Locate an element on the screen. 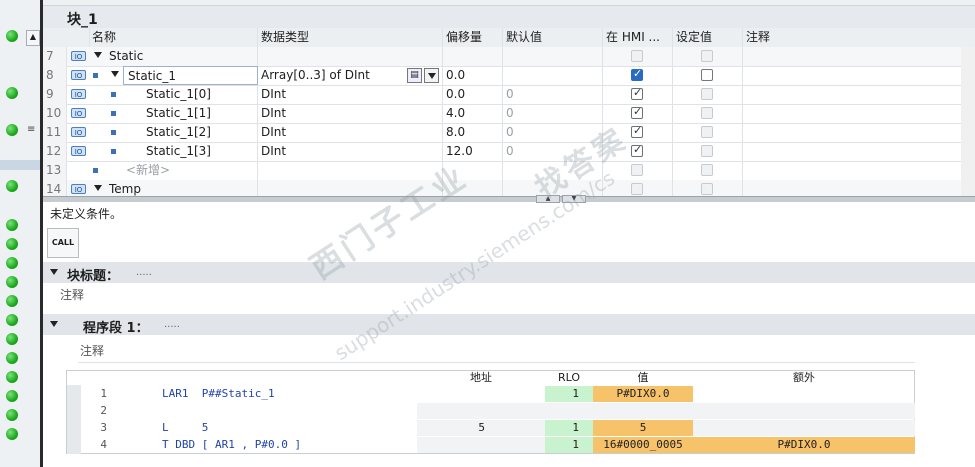 This screenshot has height=467, width=975. header-offset: 偏移量 is located at coordinates (473, 37).